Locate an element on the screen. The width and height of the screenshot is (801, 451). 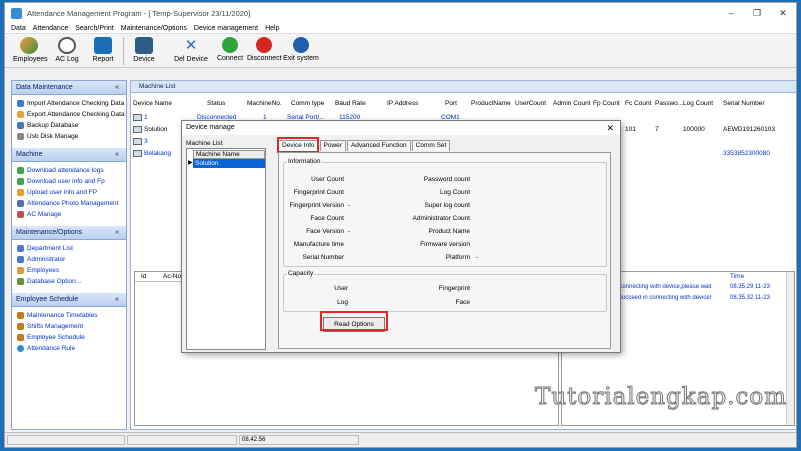
sidebar-item-photo: Attendance Photo Management is located at coordinates (71, 203).